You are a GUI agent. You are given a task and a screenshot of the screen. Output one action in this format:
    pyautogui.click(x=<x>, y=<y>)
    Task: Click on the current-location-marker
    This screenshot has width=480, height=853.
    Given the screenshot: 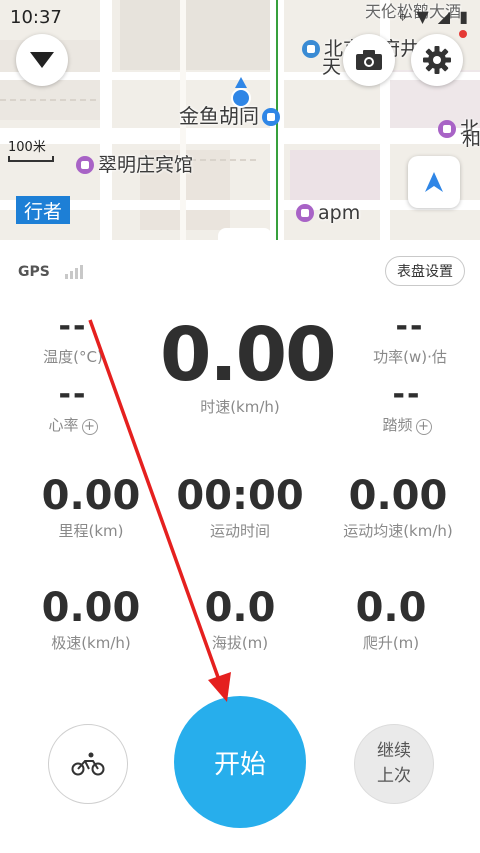 What is the action you would take?
    pyautogui.click(x=241, y=92)
    